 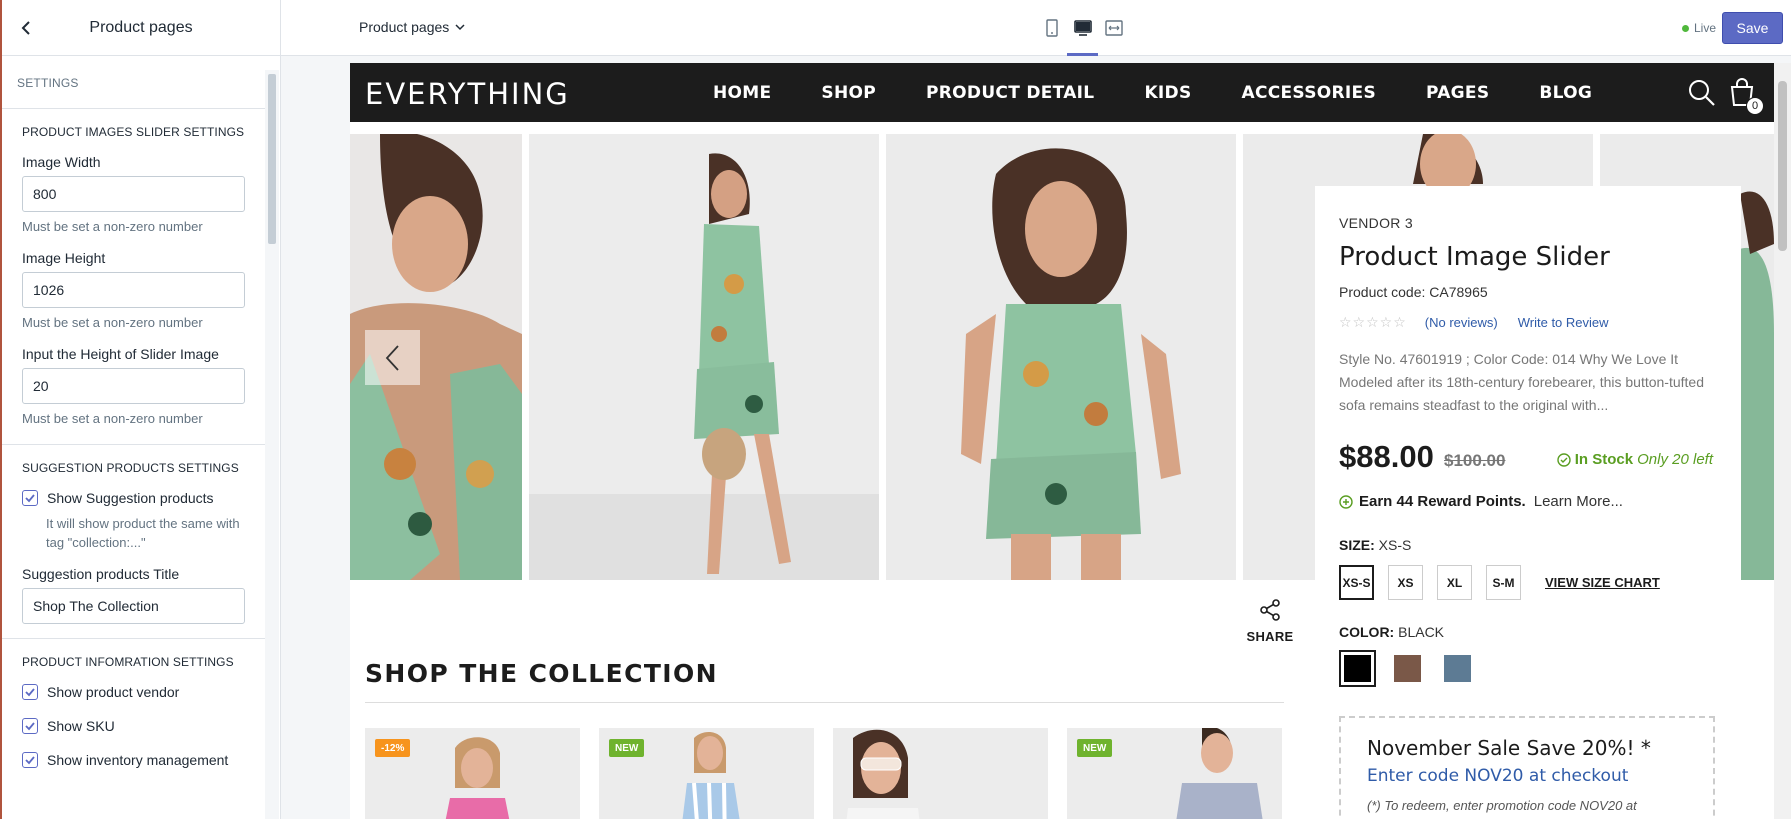 What do you see at coordinates (1356, 582) in the screenshot?
I see `size-option: XS-S` at bounding box center [1356, 582].